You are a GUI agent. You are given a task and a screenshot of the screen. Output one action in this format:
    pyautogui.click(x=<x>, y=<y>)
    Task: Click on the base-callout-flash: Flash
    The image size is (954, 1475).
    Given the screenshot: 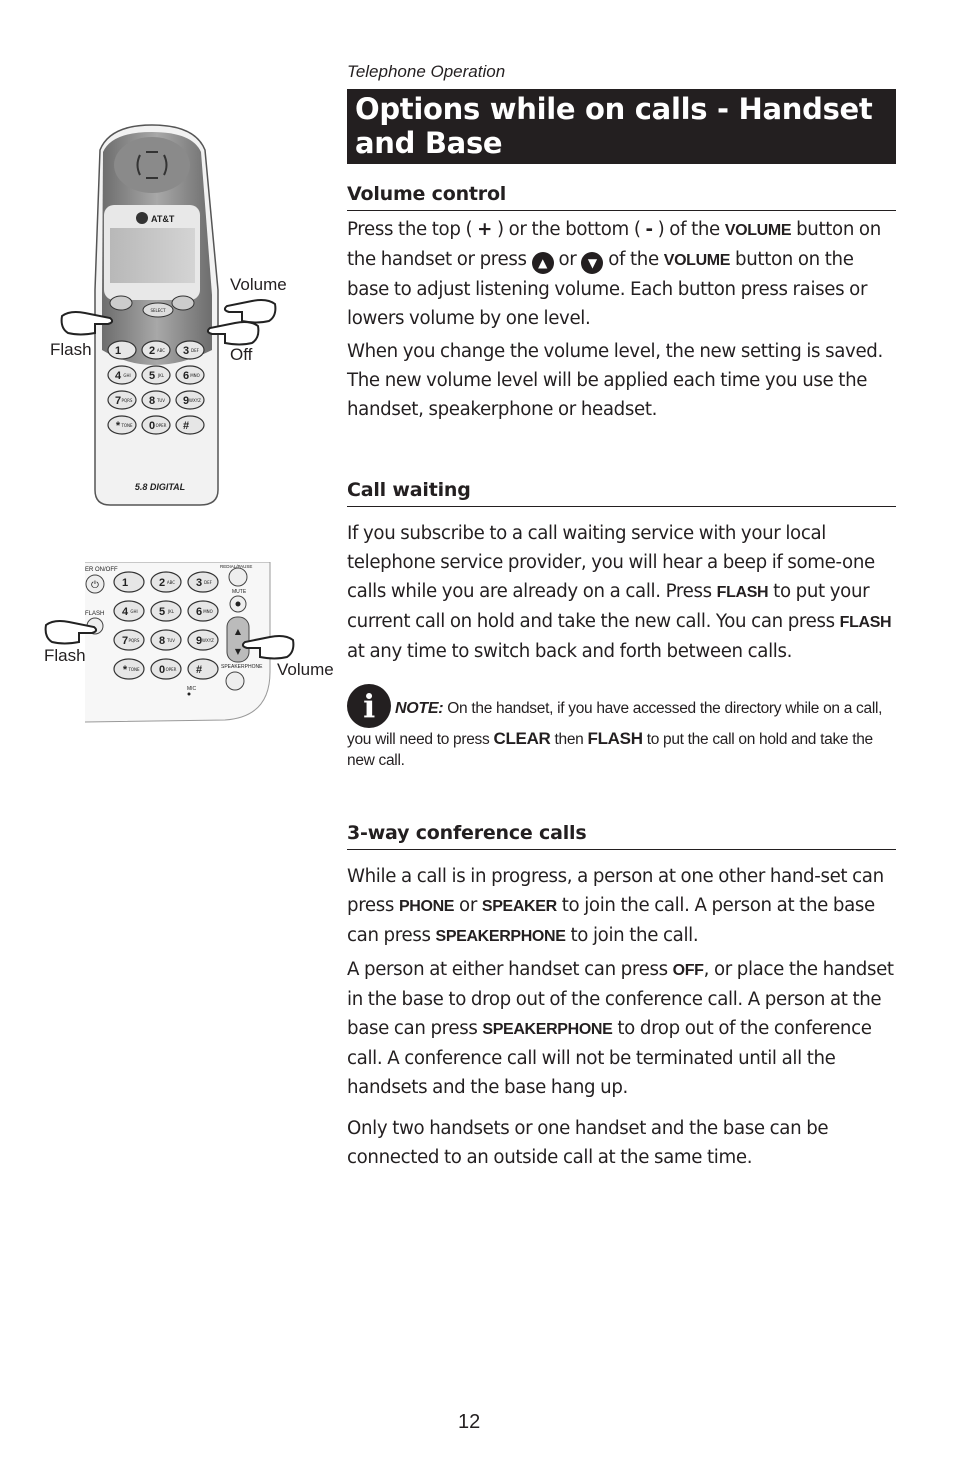 What is the action you would take?
    pyautogui.click(x=65, y=655)
    